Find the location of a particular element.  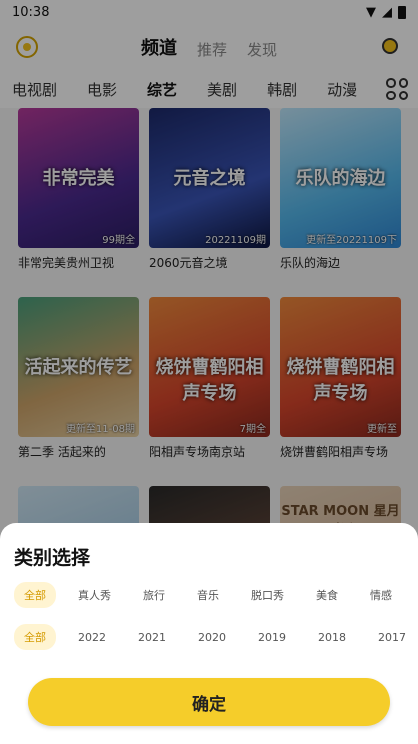

year-chip: 2019 is located at coordinates (272, 637).